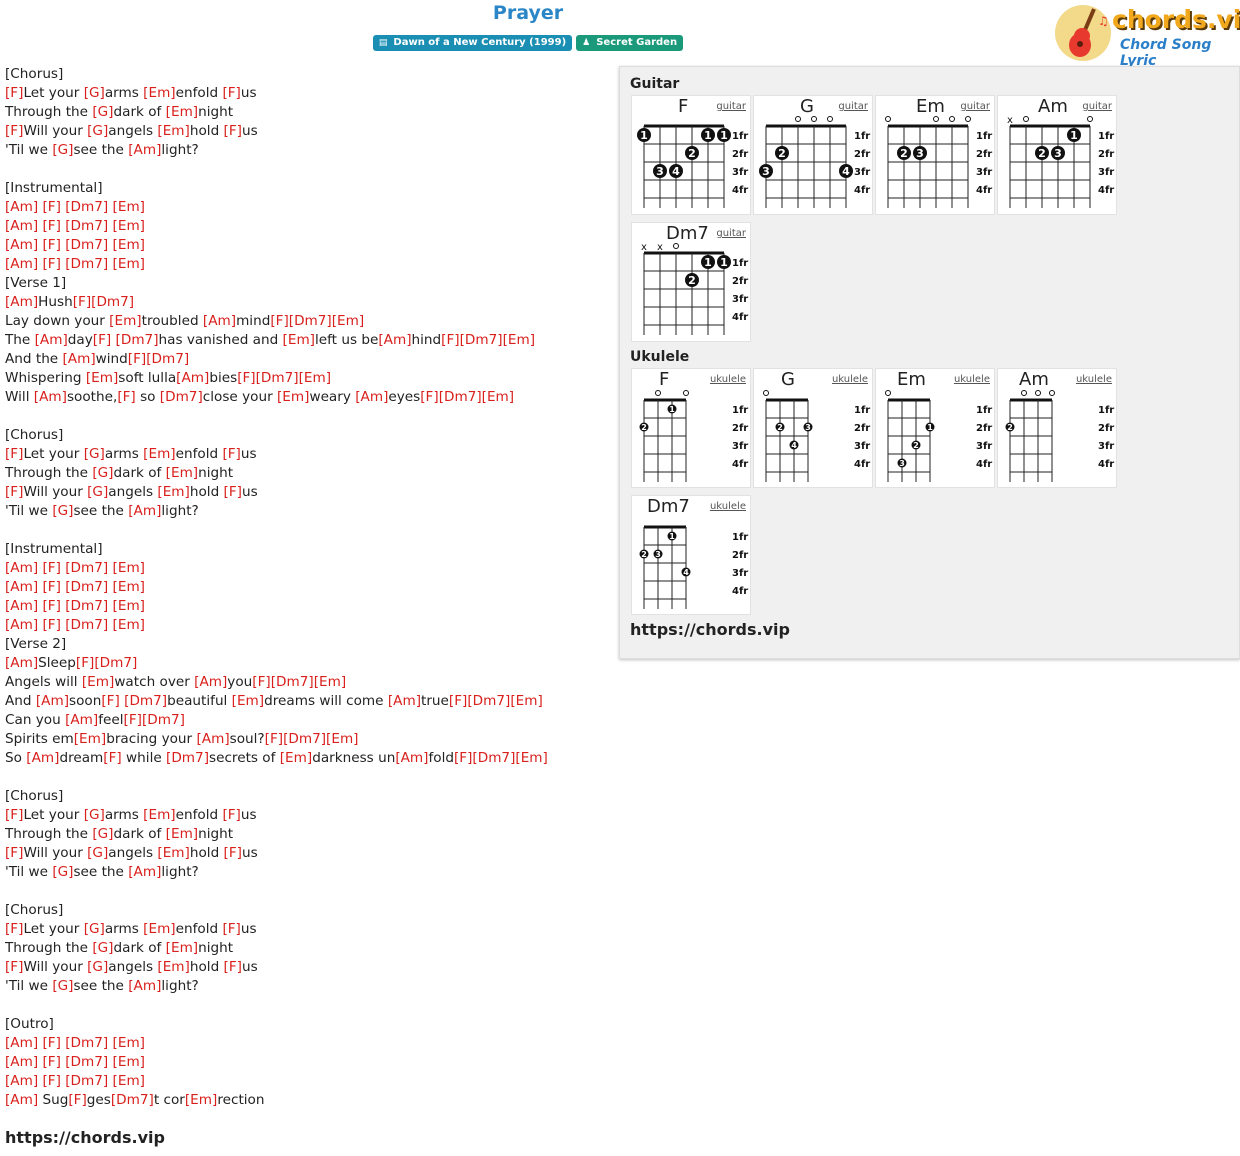  What do you see at coordinates (1147, 36) in the screenshot?
I see `site-logo: ♫ chords.vip Chord Song Lyric` at bounding box center [1147, 36].